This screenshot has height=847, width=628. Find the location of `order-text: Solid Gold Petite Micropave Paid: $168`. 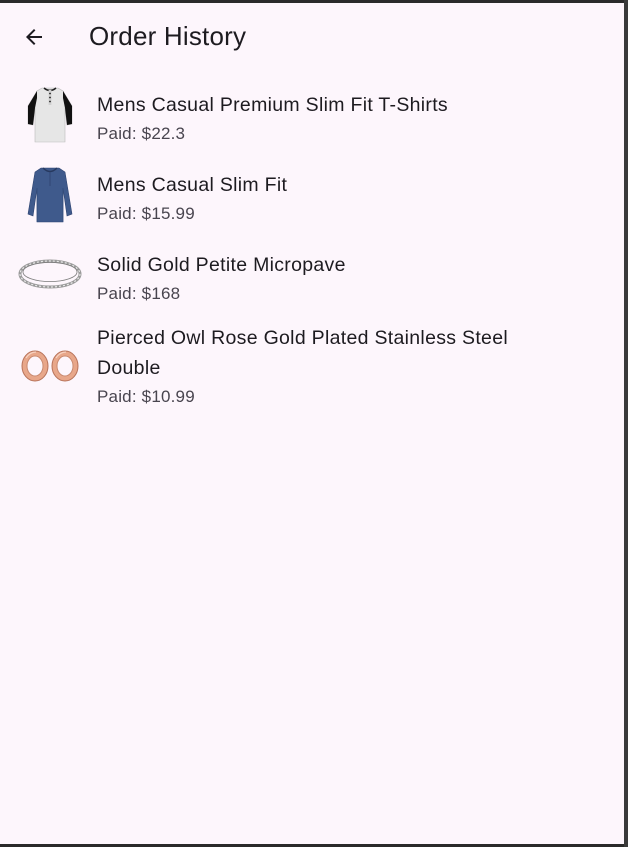

order-text: Solid Gold Petite Micropave Paid: $168 is located at coordinates (330, 279).